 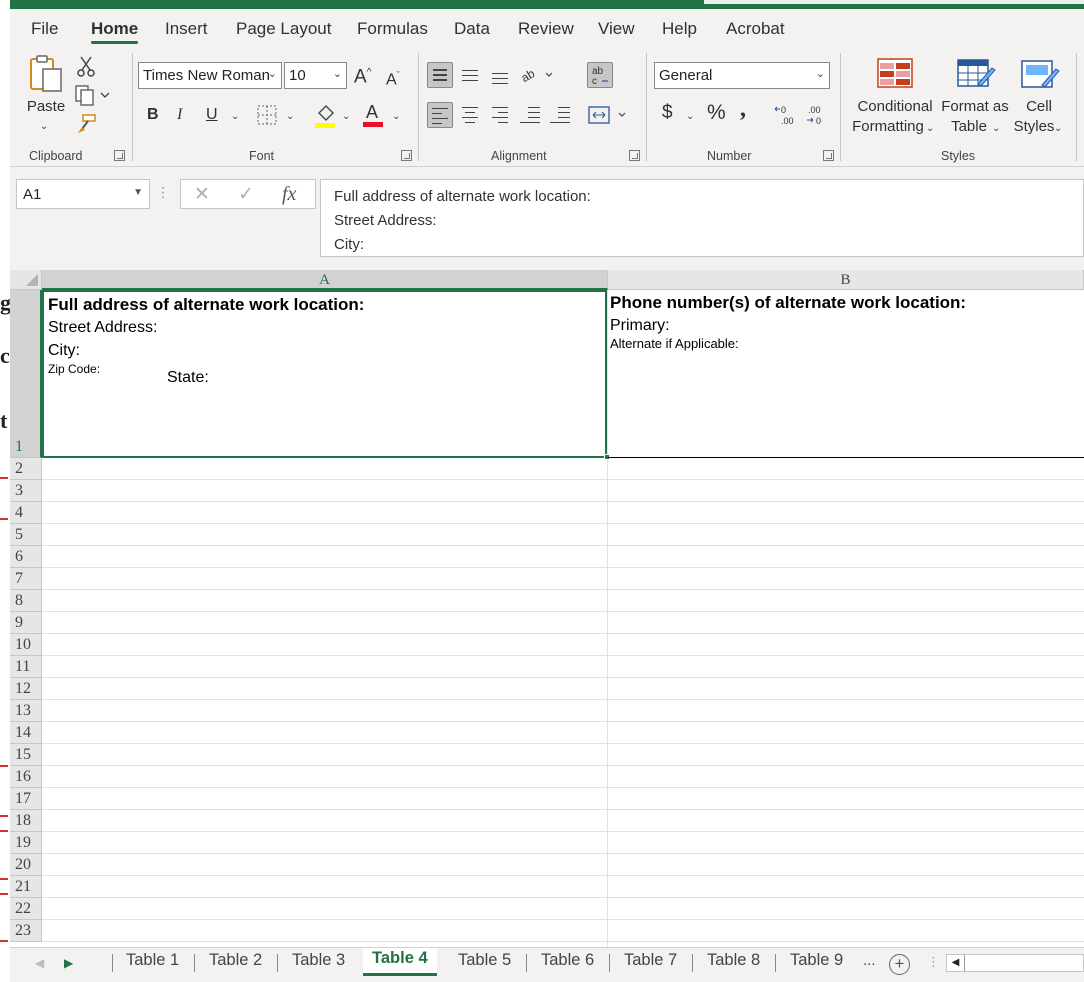 I want to click on row-header: 6, so click(x=26, y=557).